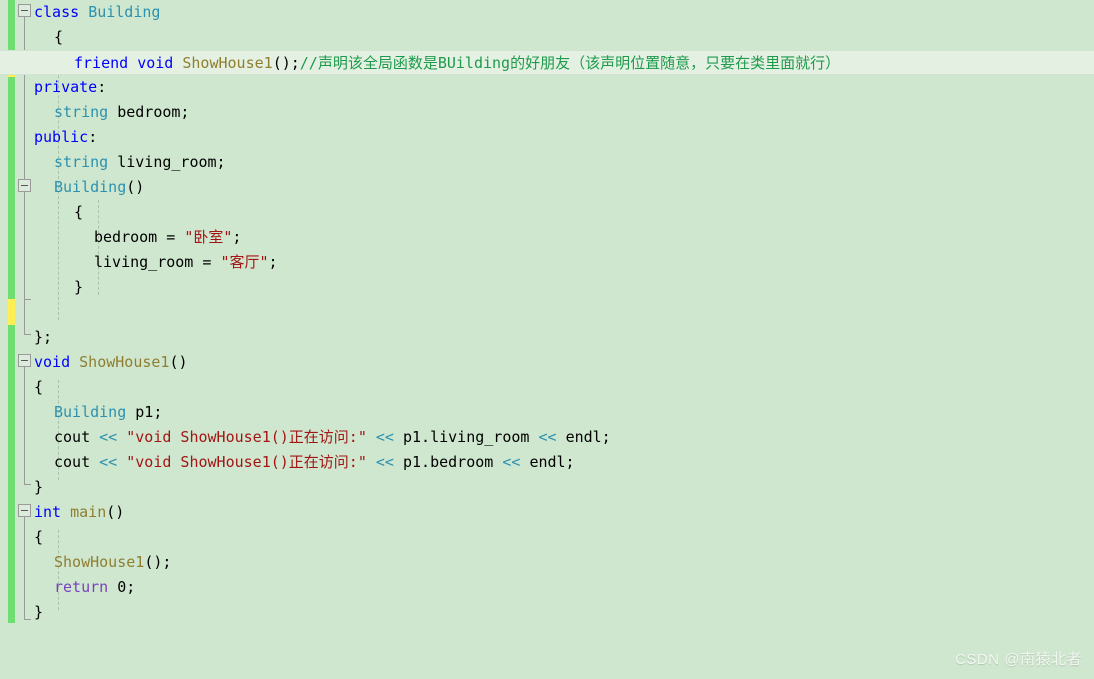 The width and height of the screenshot is (1094, 679). I want to click on code-token-str: "卧室", so click(208, 237).